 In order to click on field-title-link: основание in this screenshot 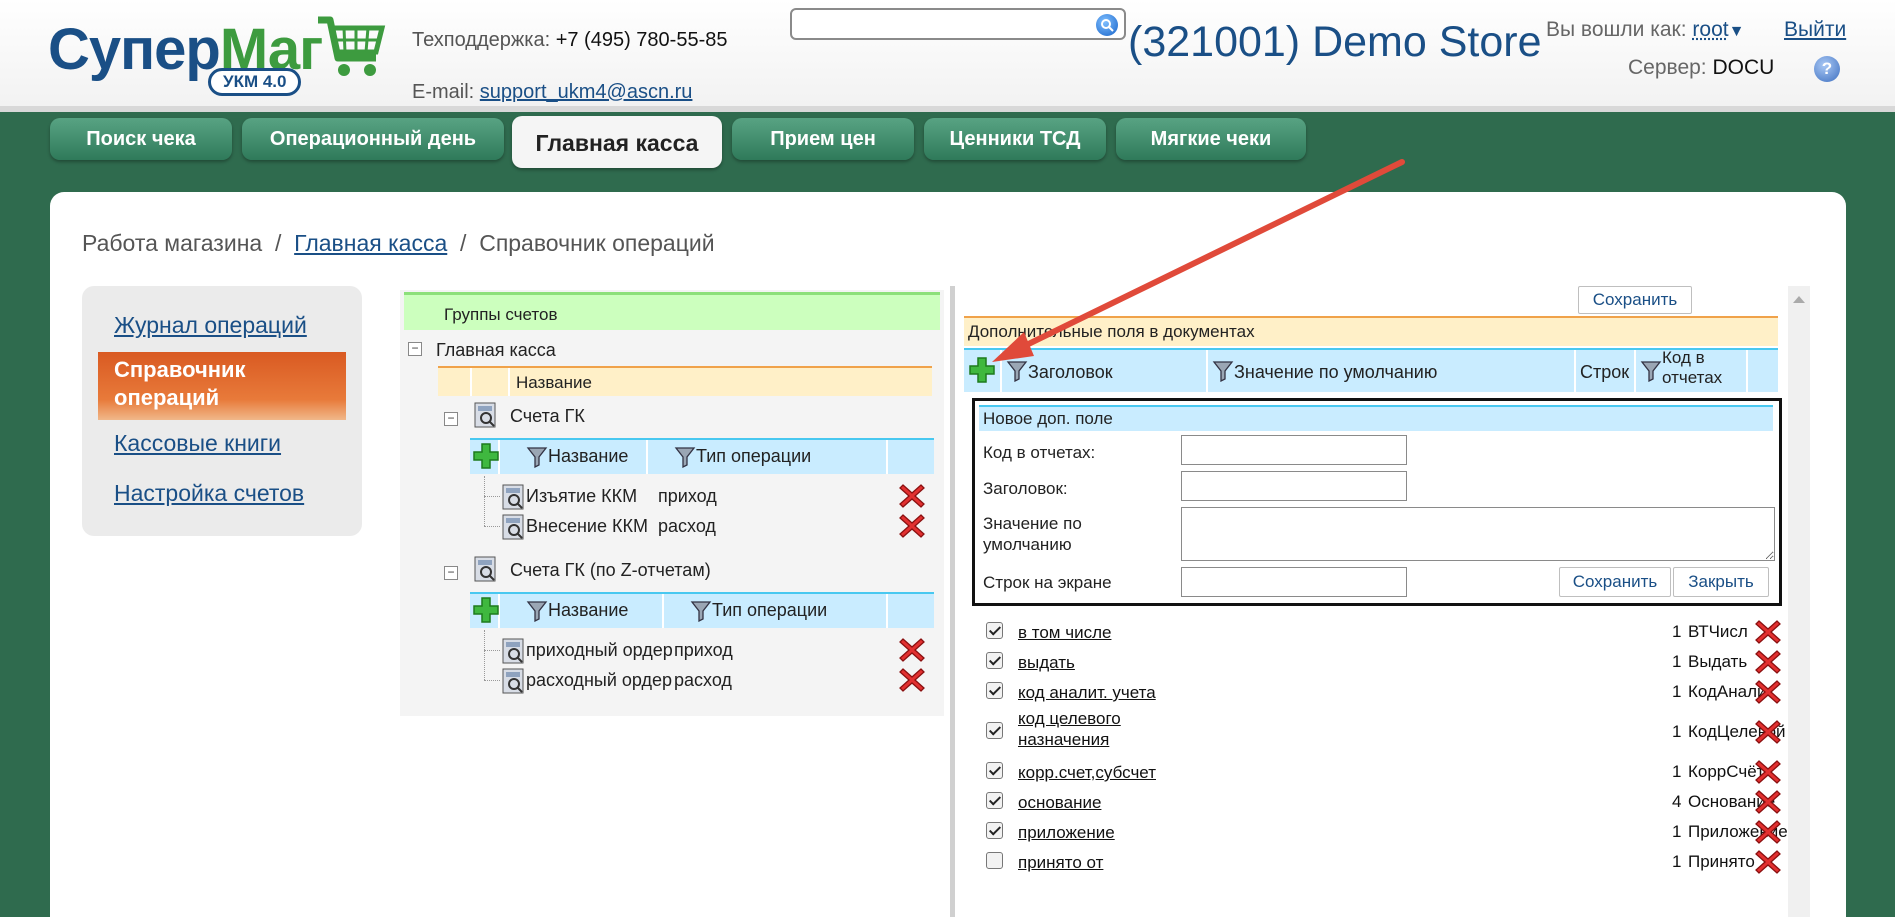, I will do `click(1059, 802)`.